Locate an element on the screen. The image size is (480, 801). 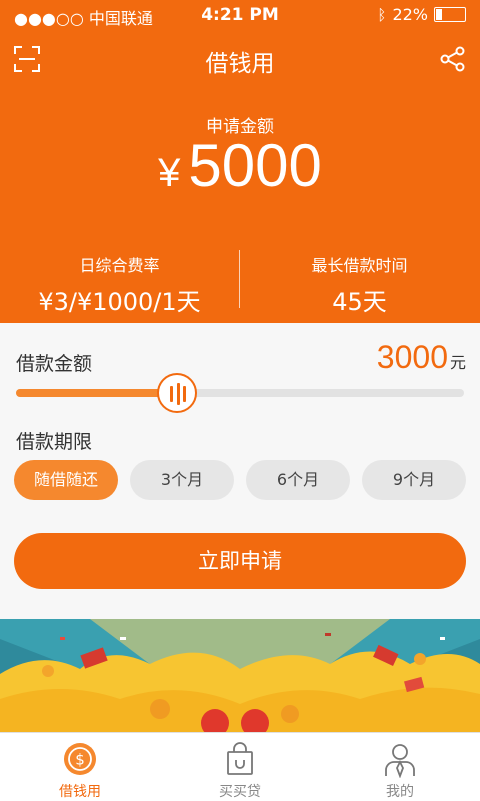
tab-borrow: $ 借钱用 is located at coordinates (80, 767).